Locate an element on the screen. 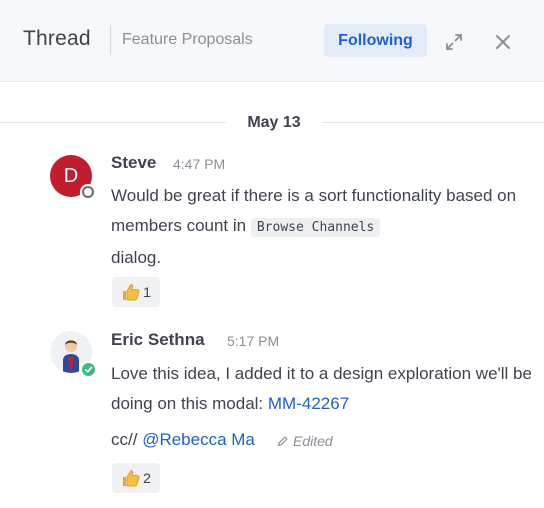 This screenshot has width=544, height=508. post-author: Steve is located at coordinates (133, 163).